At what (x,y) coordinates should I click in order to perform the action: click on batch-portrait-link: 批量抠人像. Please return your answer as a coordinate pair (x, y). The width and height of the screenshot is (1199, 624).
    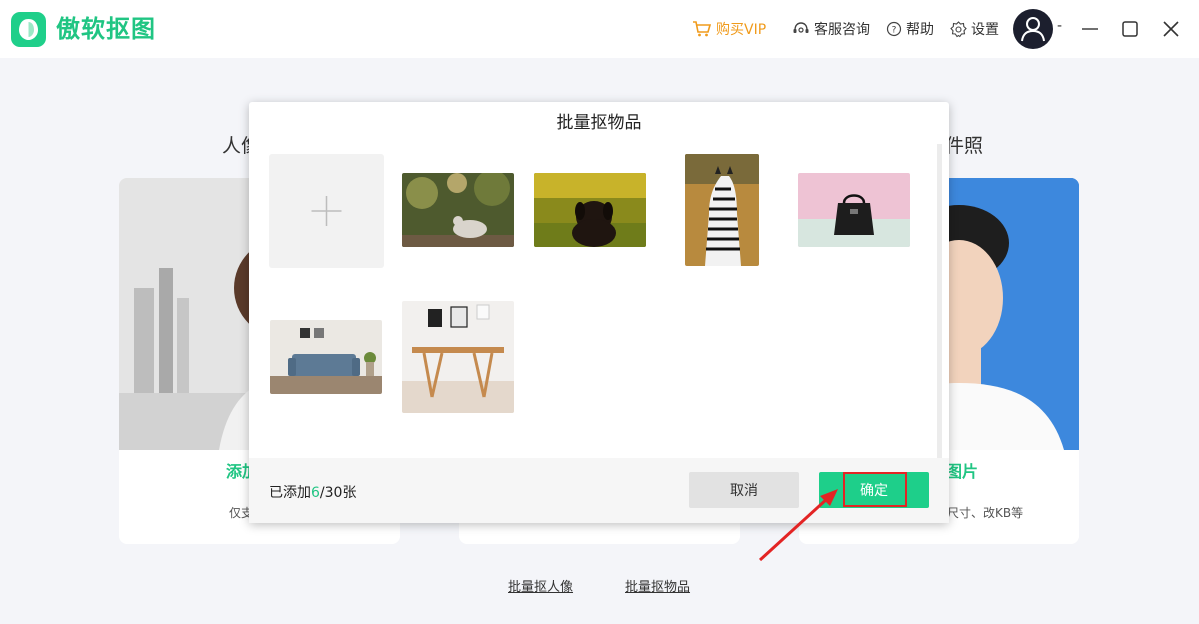
    Looking at the image, I should click on (540, 585).